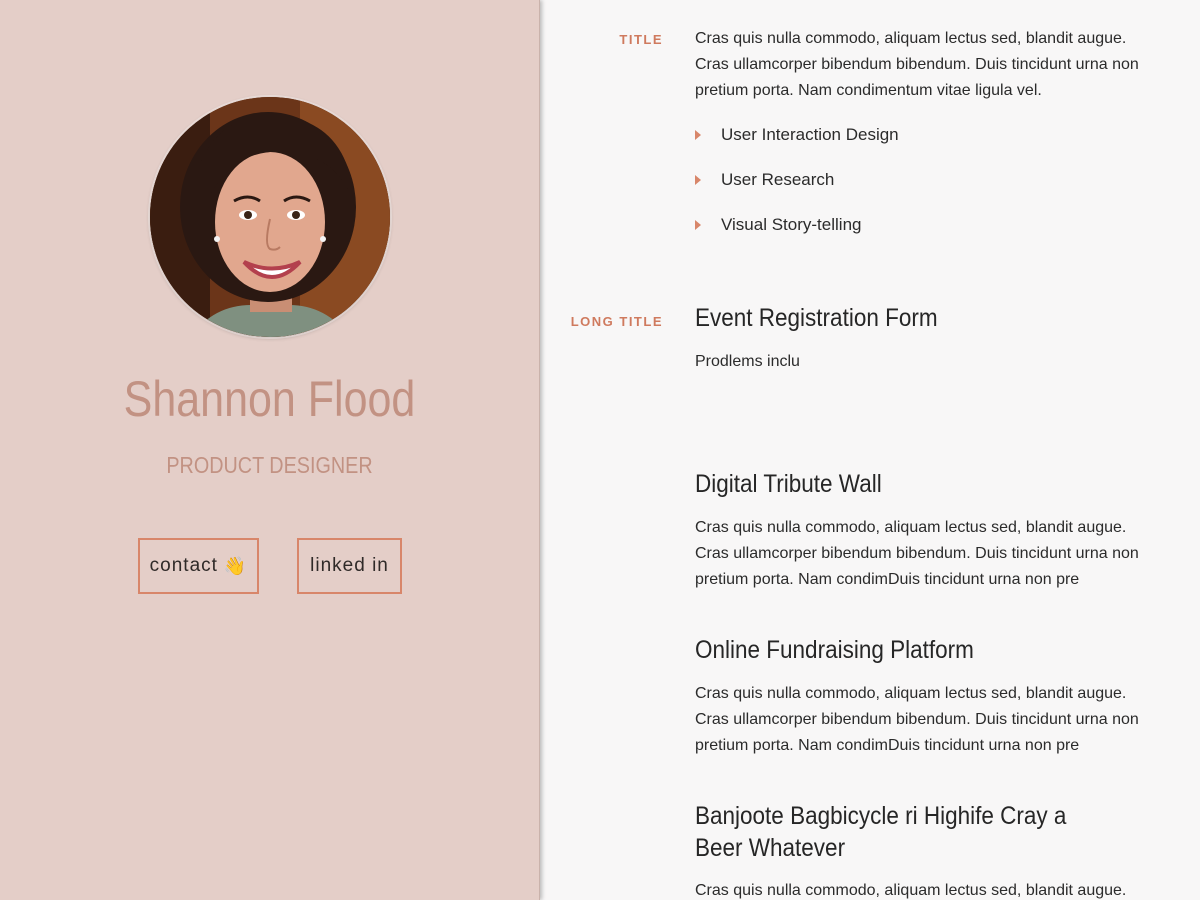 The height and width of the screenshot is (900, 1200). I want to click on waving-hand-icon: 👋, so click(235, 565).